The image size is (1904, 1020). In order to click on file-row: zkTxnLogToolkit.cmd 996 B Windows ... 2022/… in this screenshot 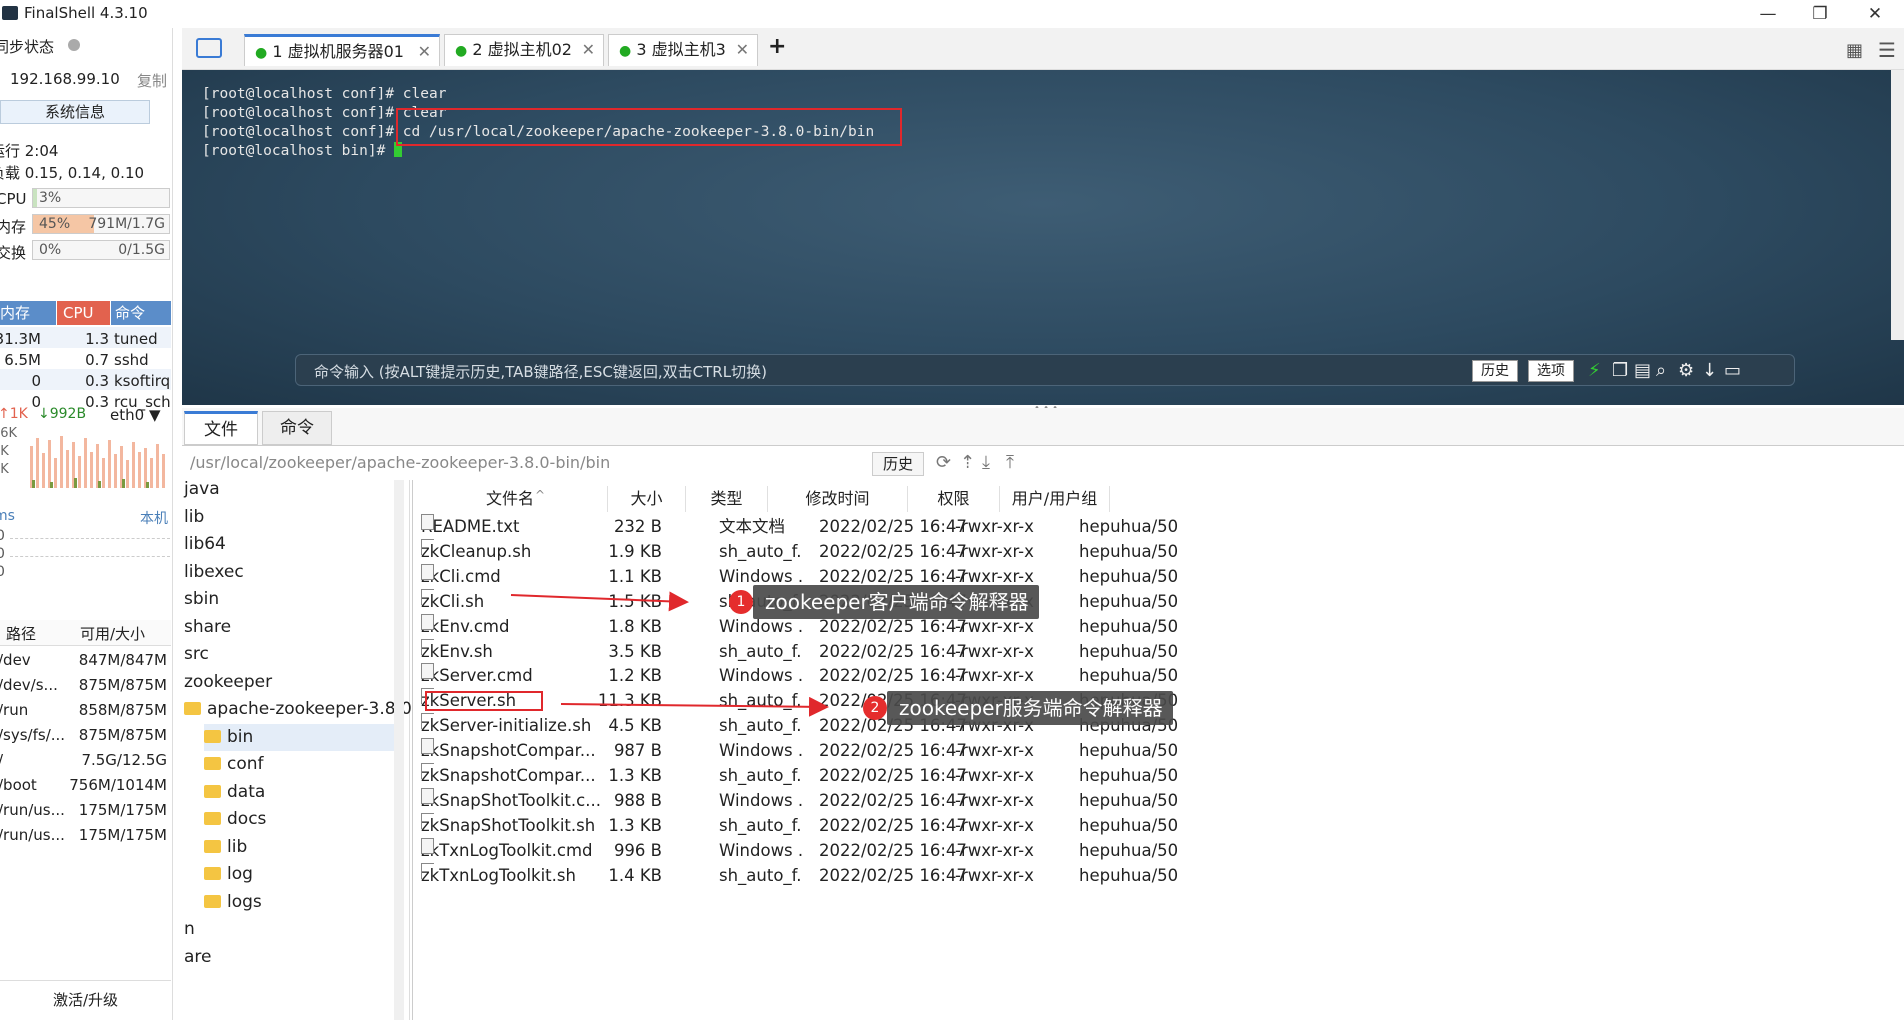, I will do `click(1158, 850)`.